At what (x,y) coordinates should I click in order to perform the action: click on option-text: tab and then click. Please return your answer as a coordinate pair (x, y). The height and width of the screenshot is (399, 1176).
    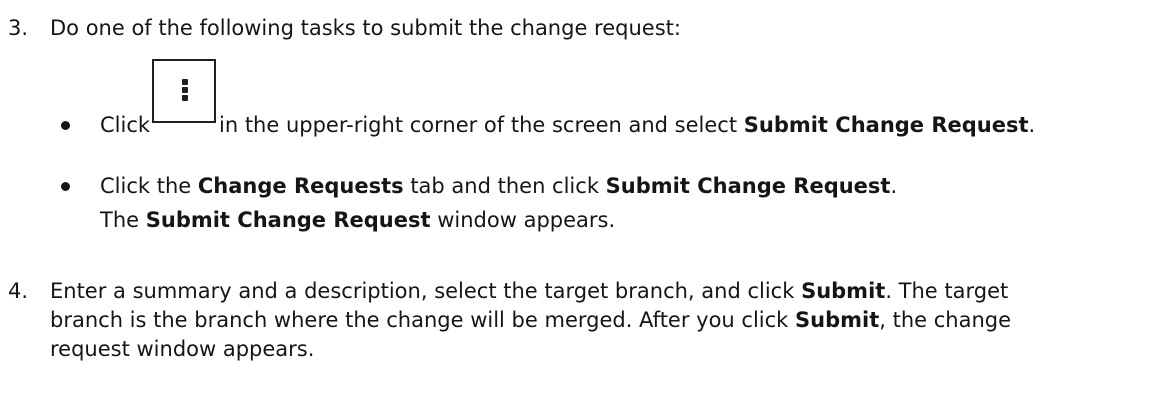
    Looking at the image, I should click on (504, 186).